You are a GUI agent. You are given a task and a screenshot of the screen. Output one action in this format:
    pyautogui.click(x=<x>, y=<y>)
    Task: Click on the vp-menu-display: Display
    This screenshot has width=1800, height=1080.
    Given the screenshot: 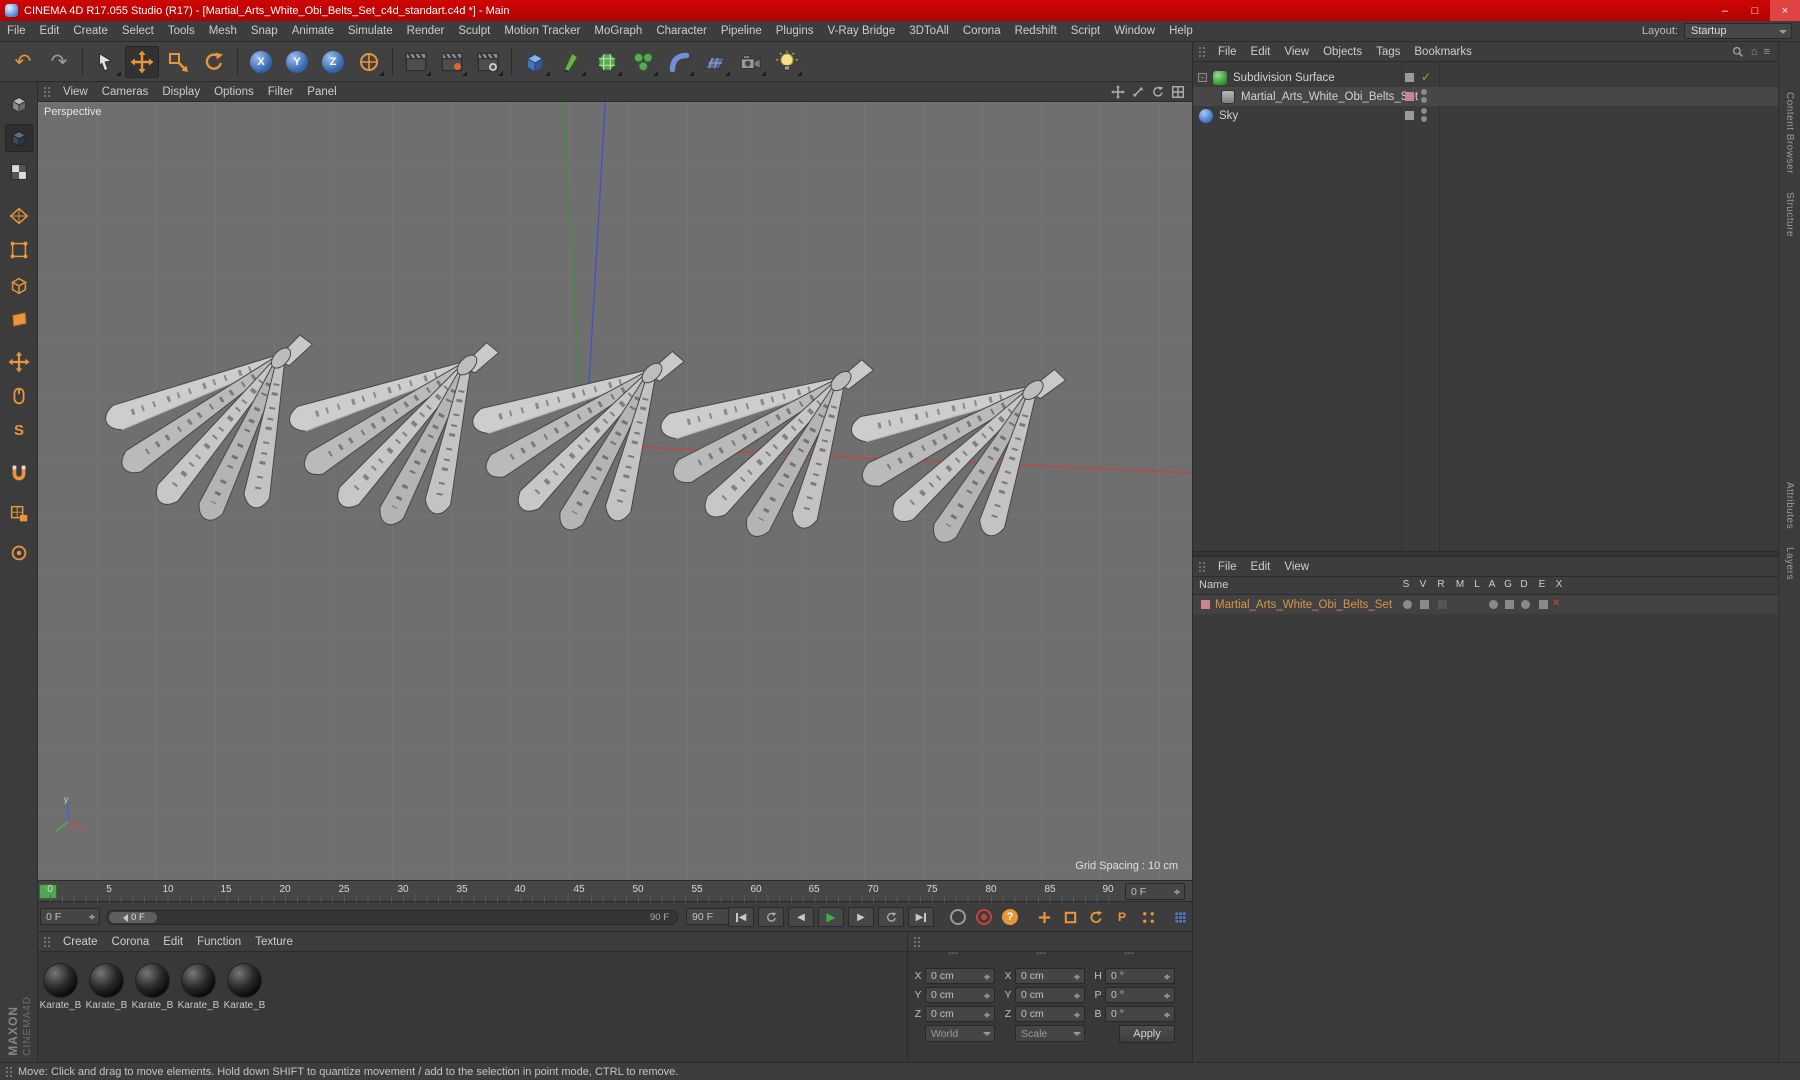 What is the action you would take?
    pyautogui.click(x=181, y=92)
    